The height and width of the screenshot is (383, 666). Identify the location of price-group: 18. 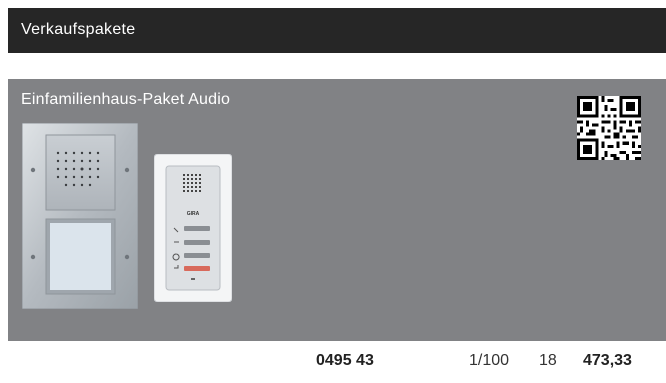
(548, 360).